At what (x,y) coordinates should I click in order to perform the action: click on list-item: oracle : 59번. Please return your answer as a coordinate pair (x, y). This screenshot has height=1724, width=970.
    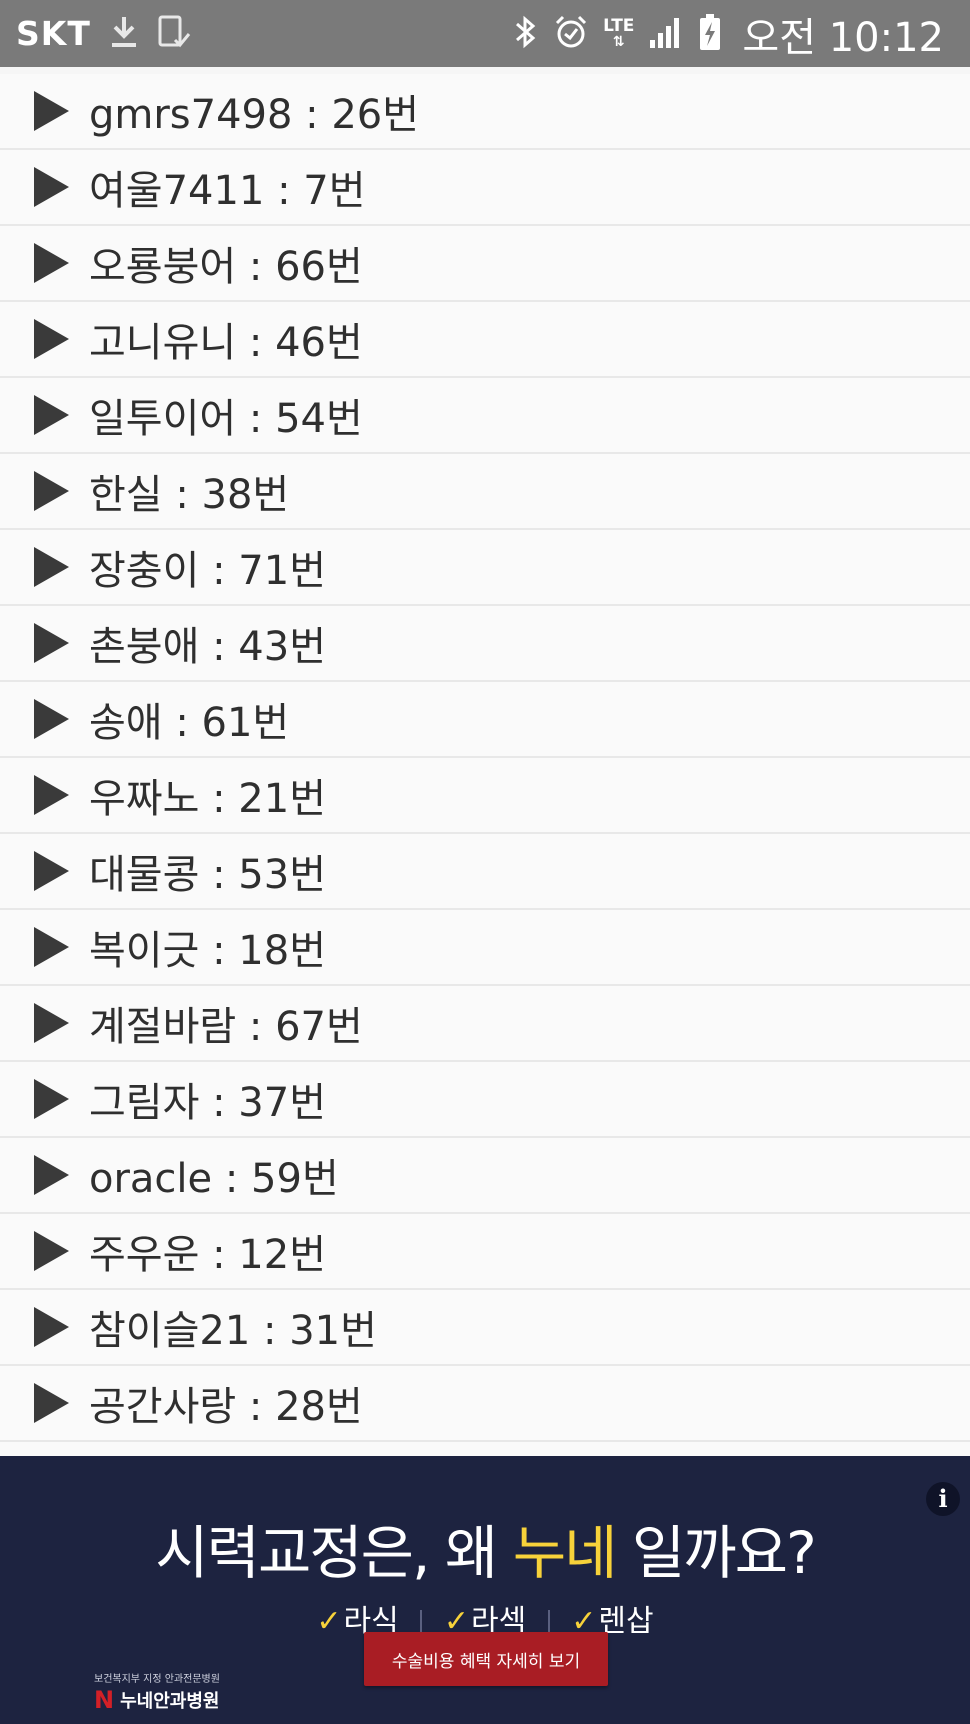
    Looking at the image, I should click on (485, 1176).